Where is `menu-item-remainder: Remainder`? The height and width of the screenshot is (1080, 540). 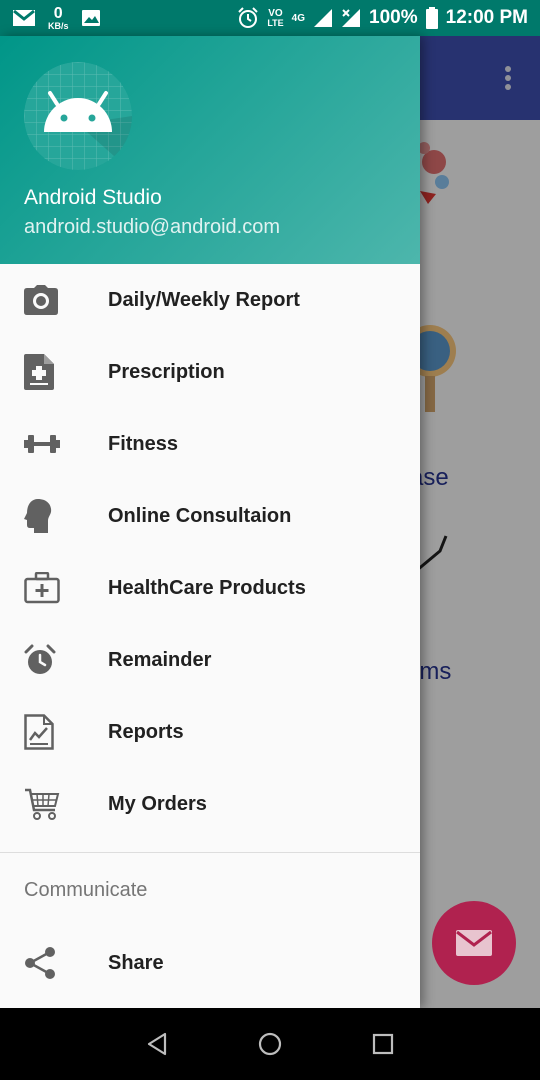 menu-item-remainder: Remainder is located at coordinates (210, 660).